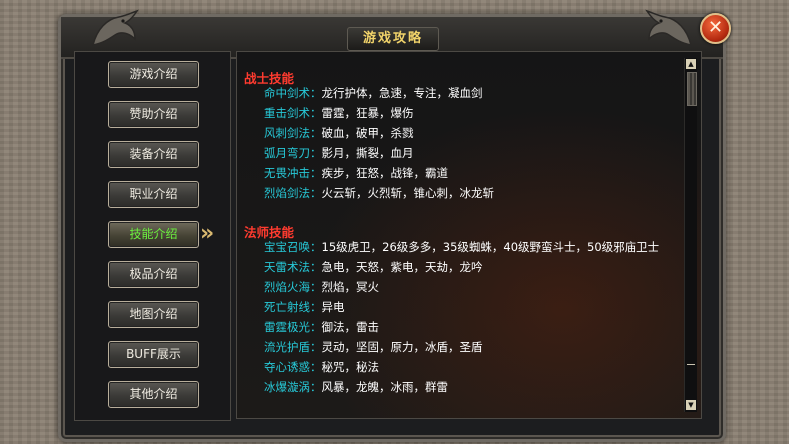 The image size is (789, 444). I want to click on nav-item-profession: 职业介绍, so click(153, 194).